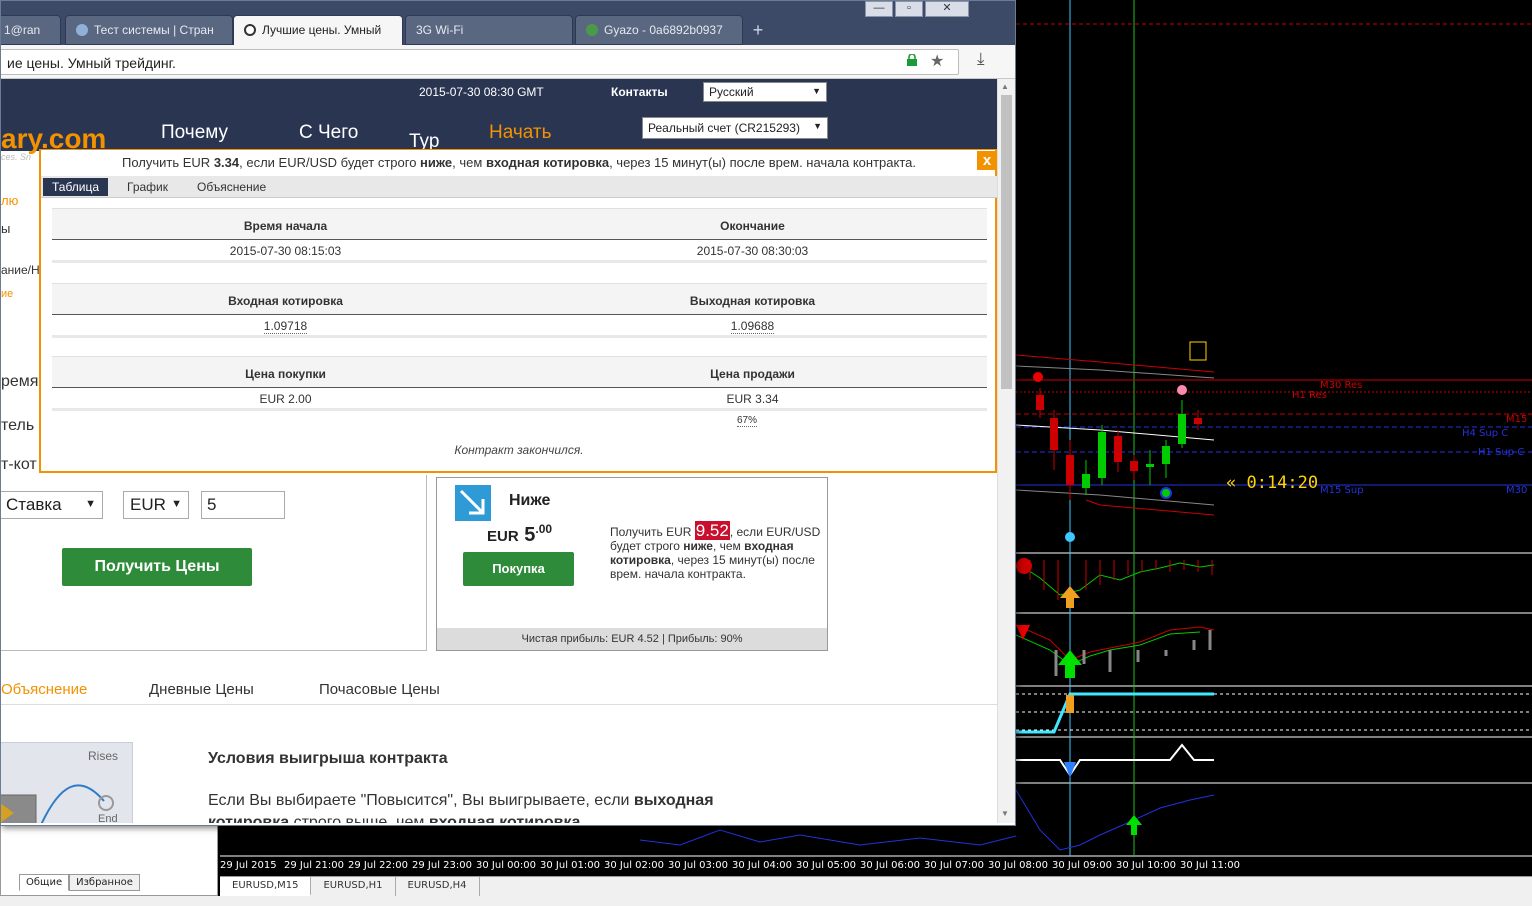 Image resolution: width=1532 pixels, height=906 pixels. What do you see at coordinates (981, 59) in the screenshot?
I see `download-icon: ⤓` at bounding box center [981, 59].